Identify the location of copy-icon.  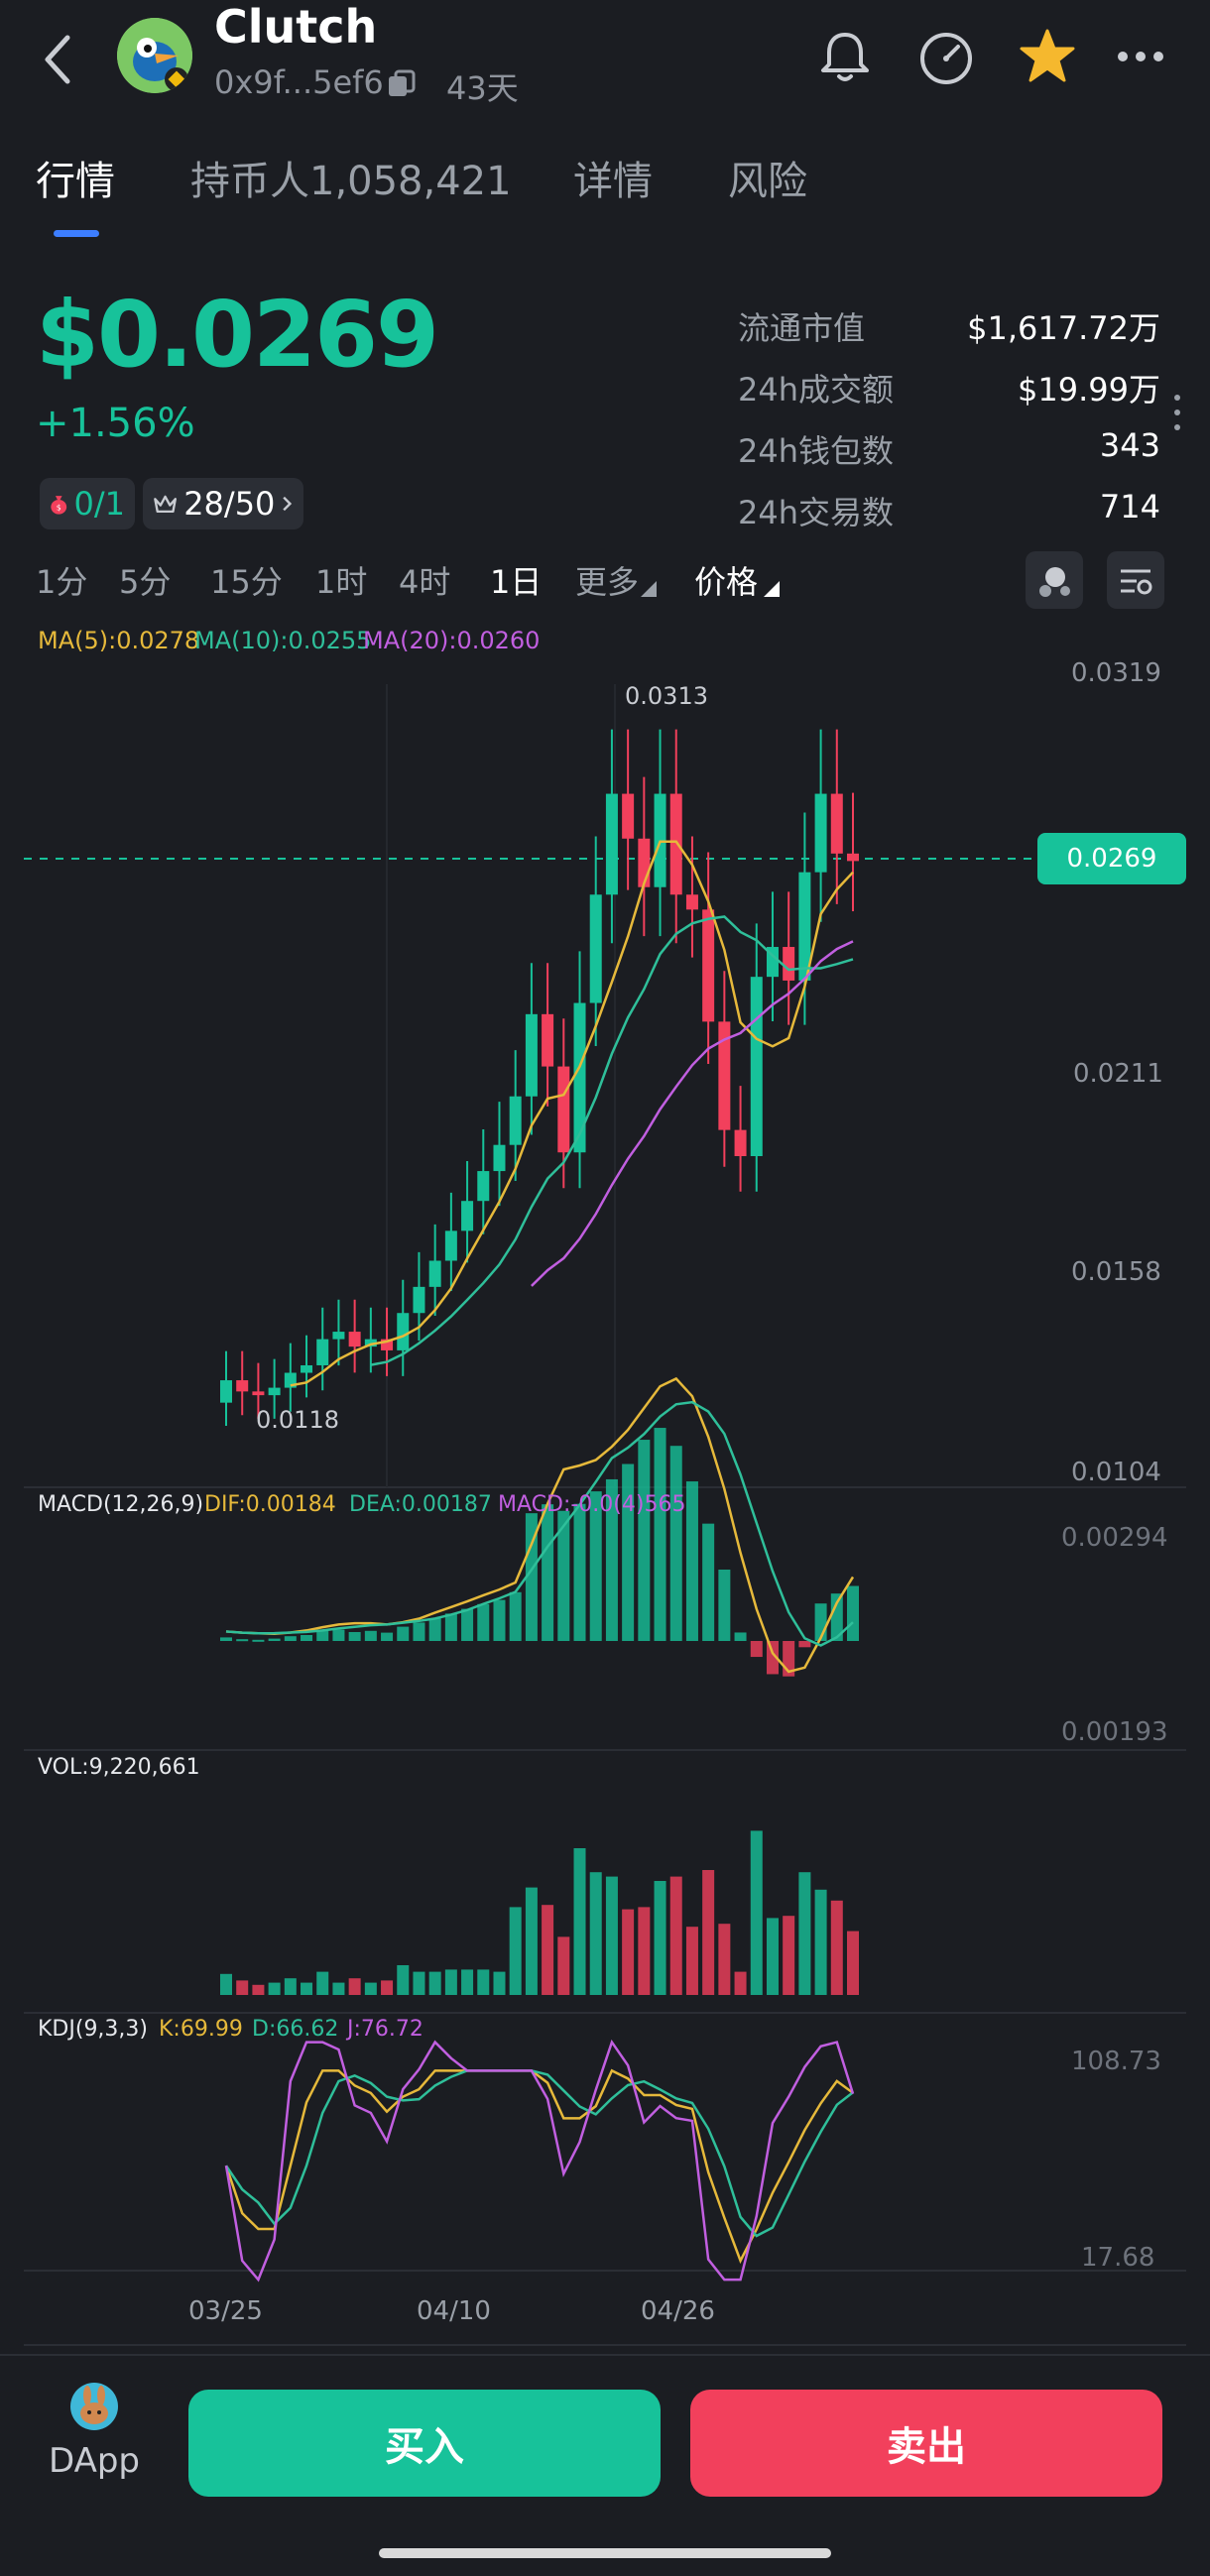
(402, 84).